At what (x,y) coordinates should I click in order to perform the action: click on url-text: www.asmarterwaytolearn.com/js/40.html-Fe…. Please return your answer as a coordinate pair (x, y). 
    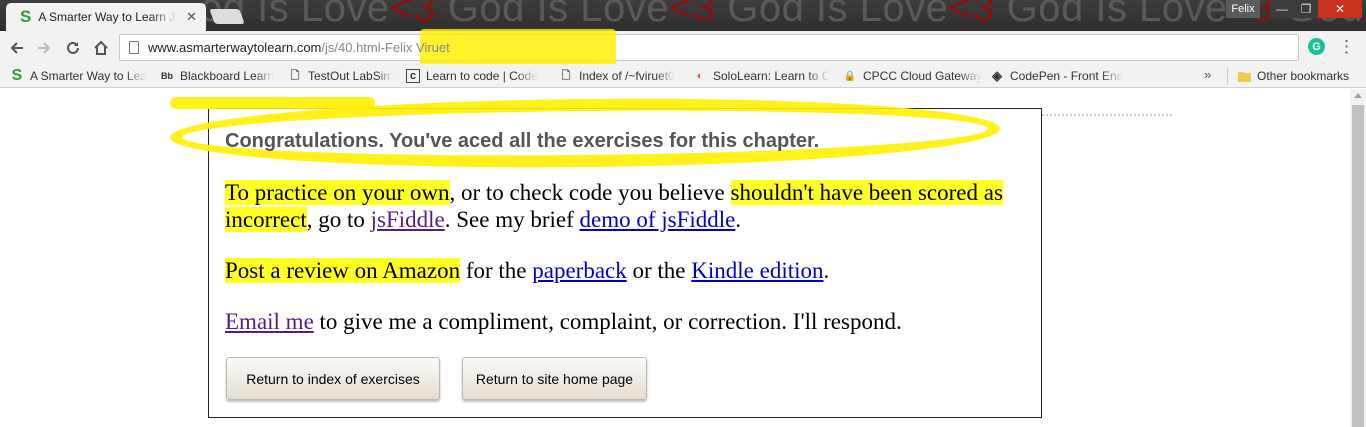
    Looking at the image, I should click on (299, 47).